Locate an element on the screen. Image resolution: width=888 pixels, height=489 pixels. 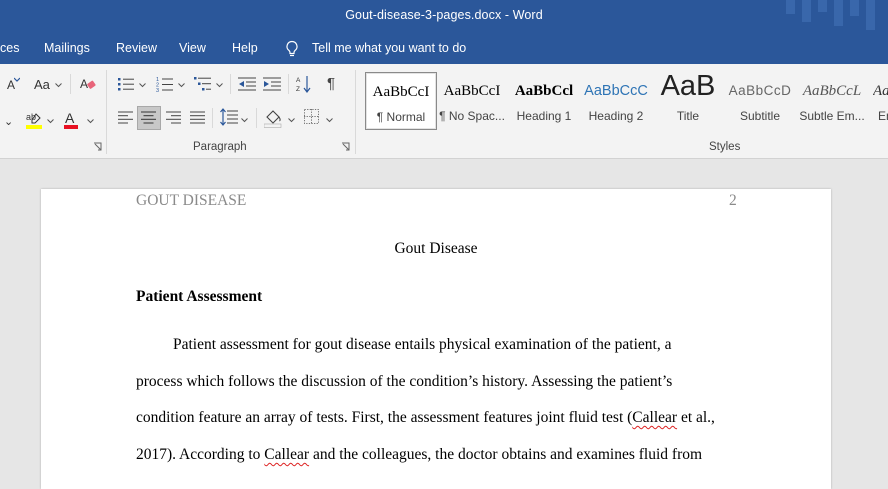
line-spacing-icon is located at coordinates (229, 117).